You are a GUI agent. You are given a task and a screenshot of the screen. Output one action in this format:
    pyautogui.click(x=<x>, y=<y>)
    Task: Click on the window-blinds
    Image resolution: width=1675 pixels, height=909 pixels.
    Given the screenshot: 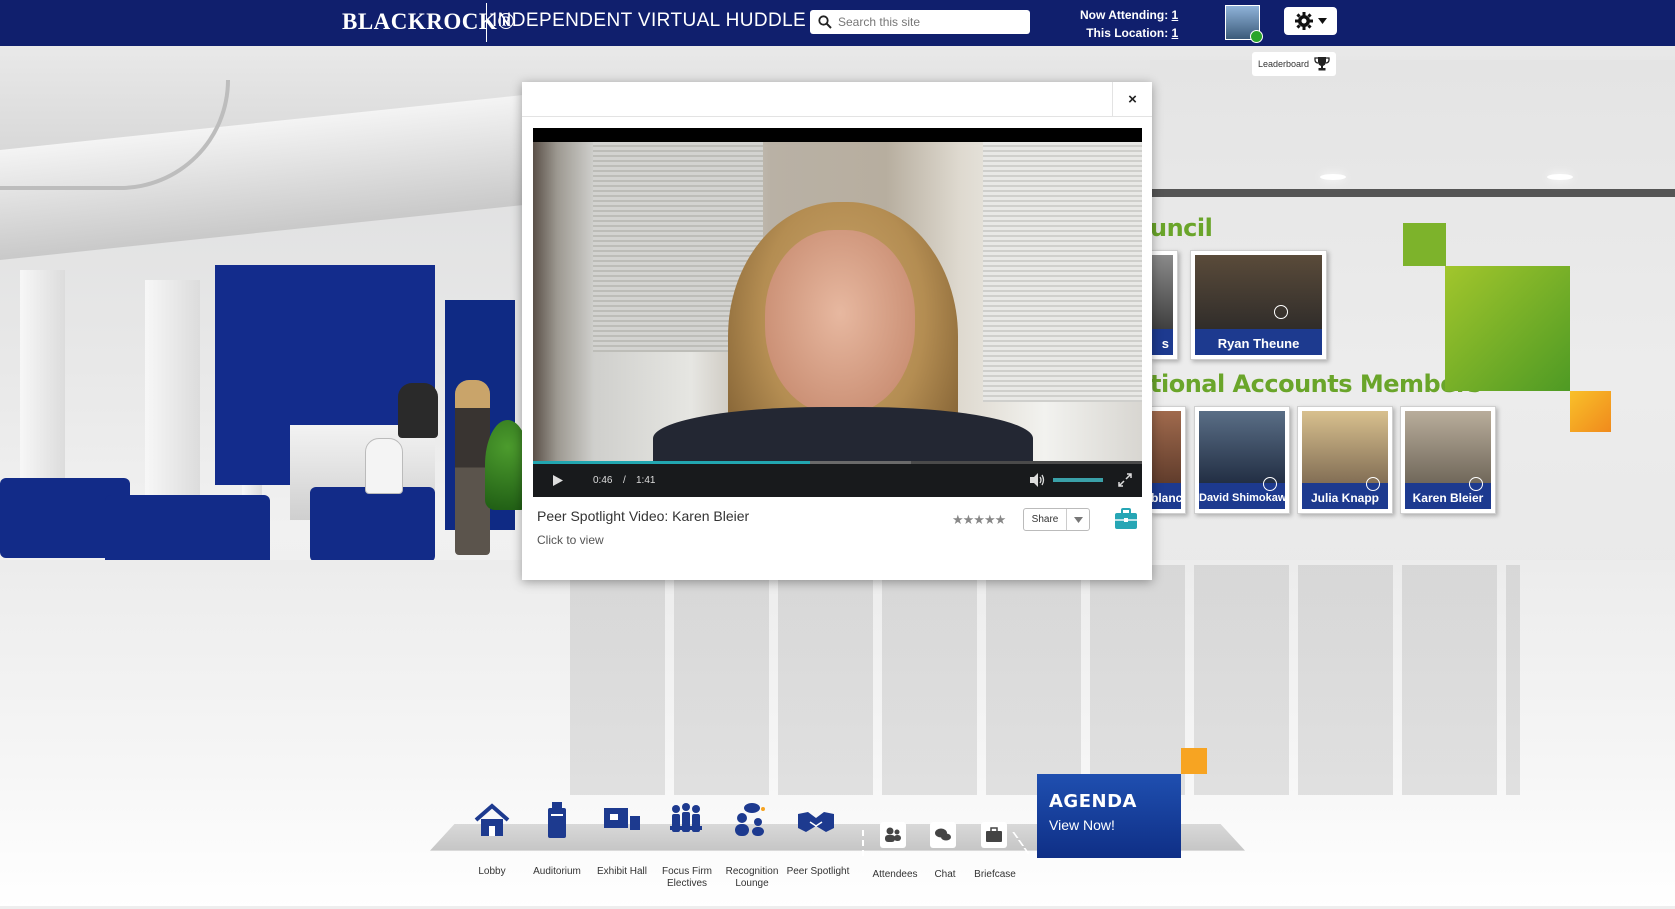 What is the action you would take?
    pyautogui.click(x=1062, y=272)
    